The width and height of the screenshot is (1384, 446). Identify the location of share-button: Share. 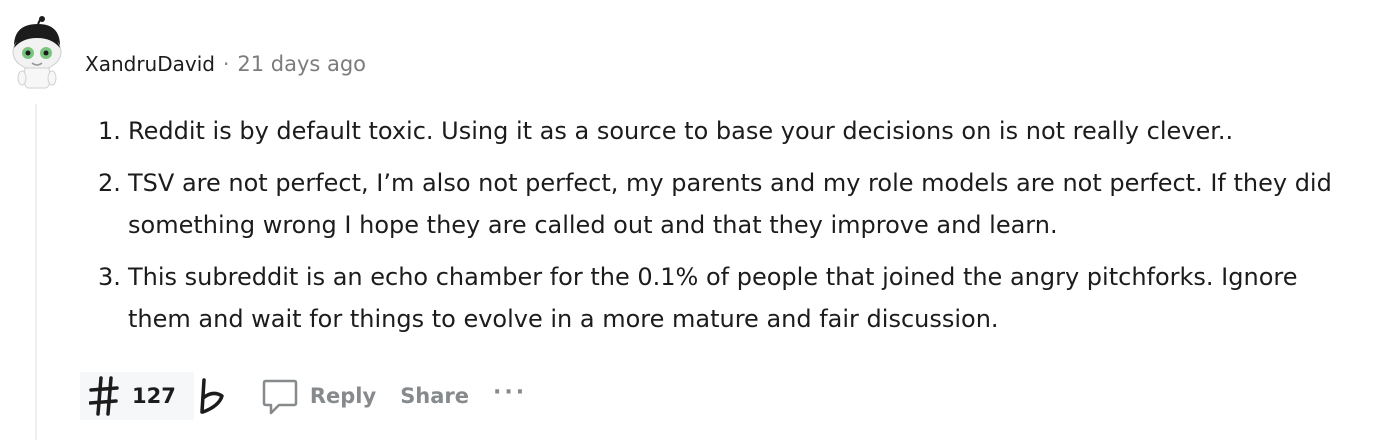
(434, 396).